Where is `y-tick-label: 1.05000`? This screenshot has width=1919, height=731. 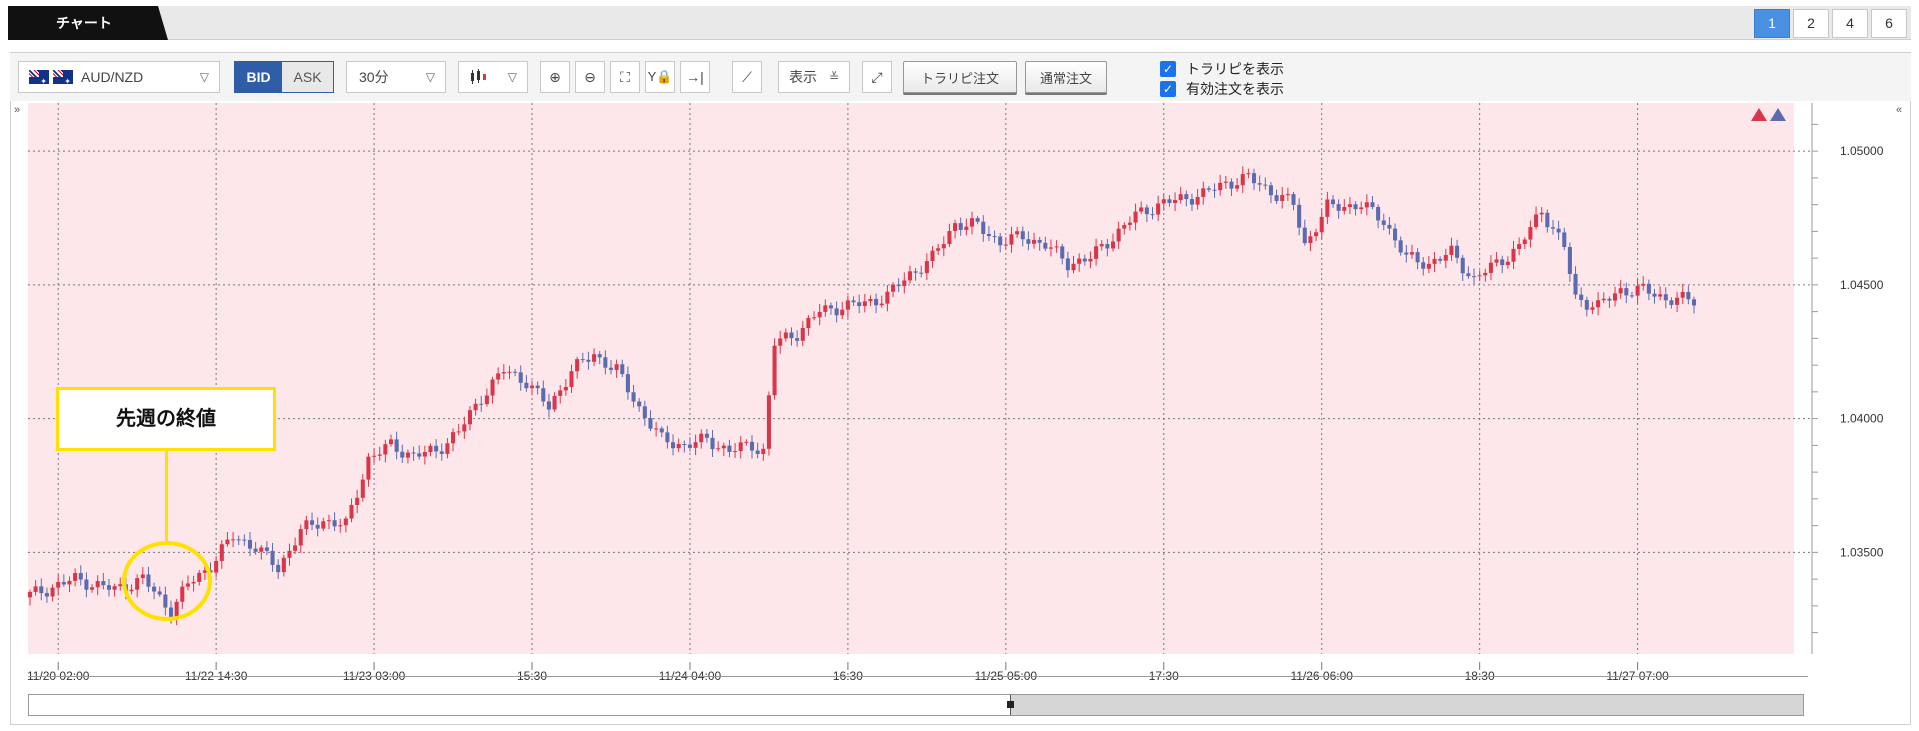 y-tick-label: 1.05000 is located at coordinates (1862, 151).